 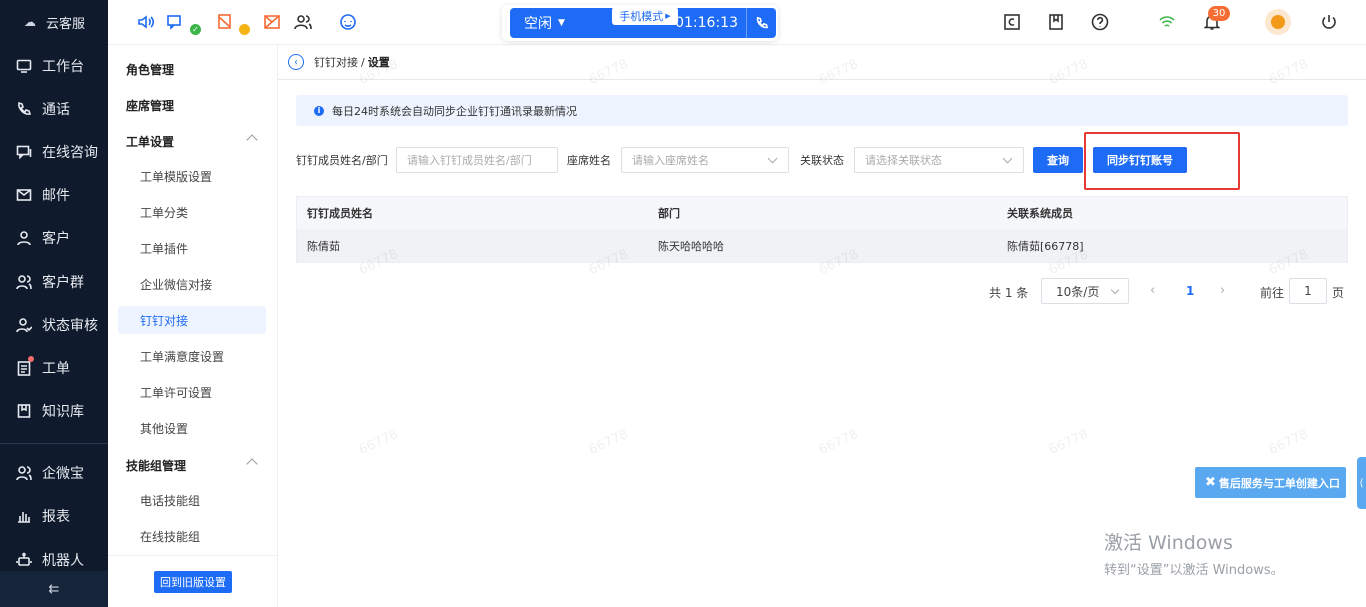 I want to click on back-arrow-icon: ‹, so click(x=296, y=62).